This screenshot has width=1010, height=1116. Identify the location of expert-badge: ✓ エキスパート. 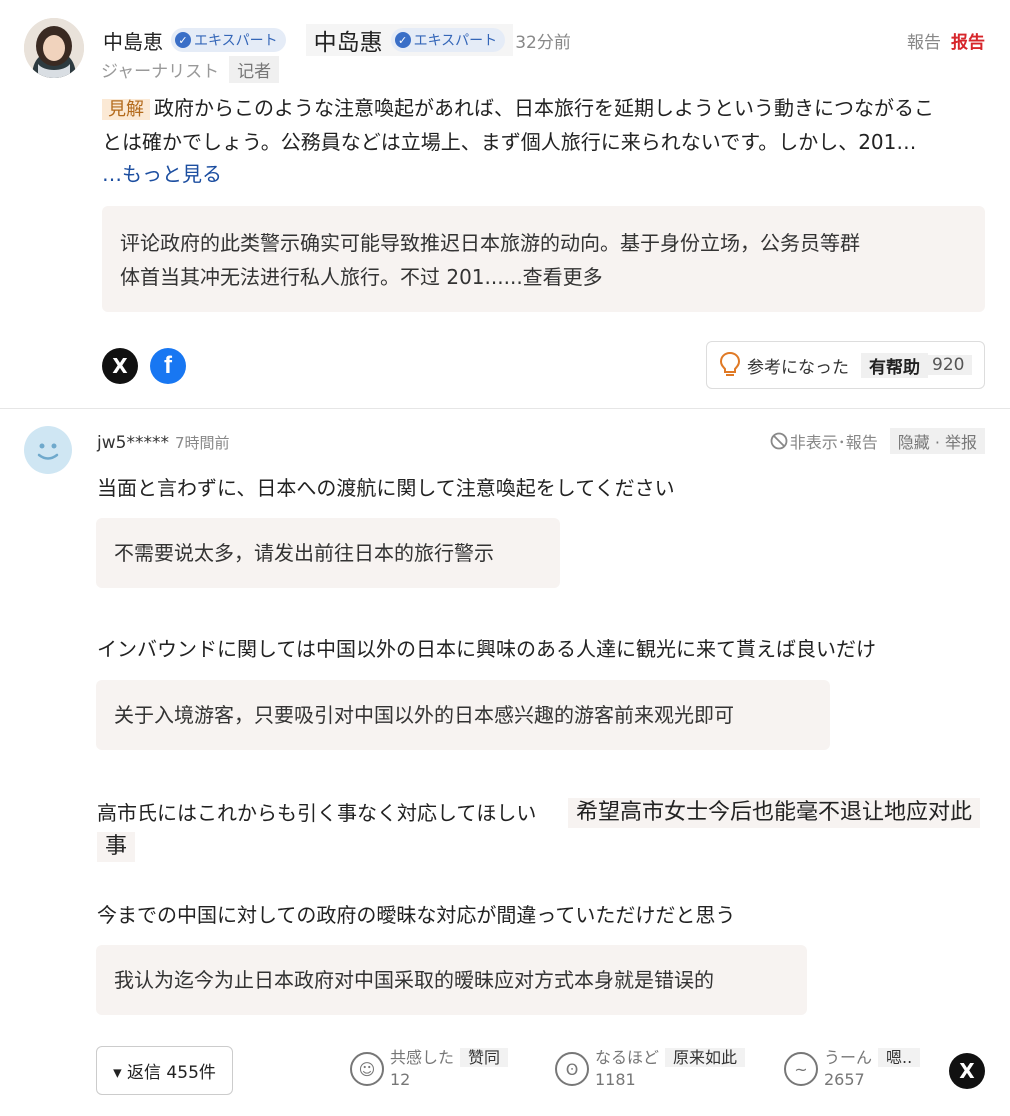
(228, 40).